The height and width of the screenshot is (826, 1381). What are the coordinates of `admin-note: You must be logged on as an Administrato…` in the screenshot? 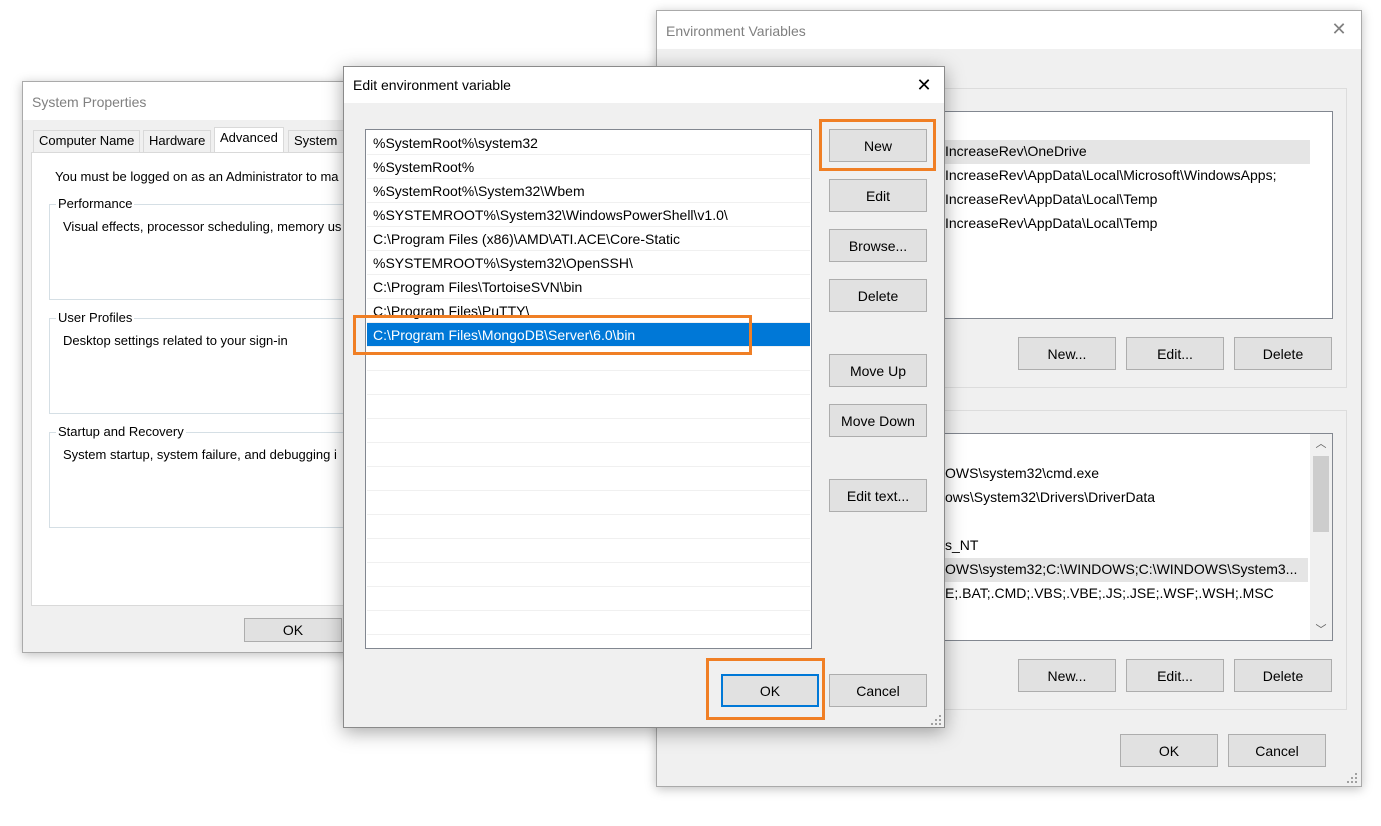 It's located at (197, 176).